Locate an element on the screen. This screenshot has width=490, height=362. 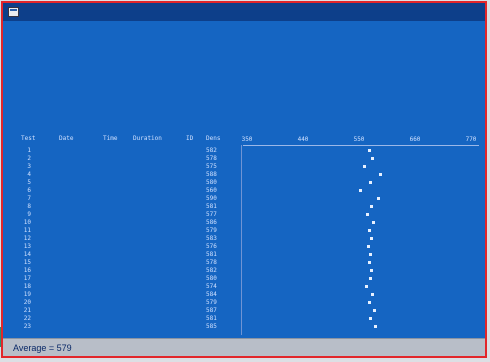
table-row: 12 583 is located at coordinates (130, 239).